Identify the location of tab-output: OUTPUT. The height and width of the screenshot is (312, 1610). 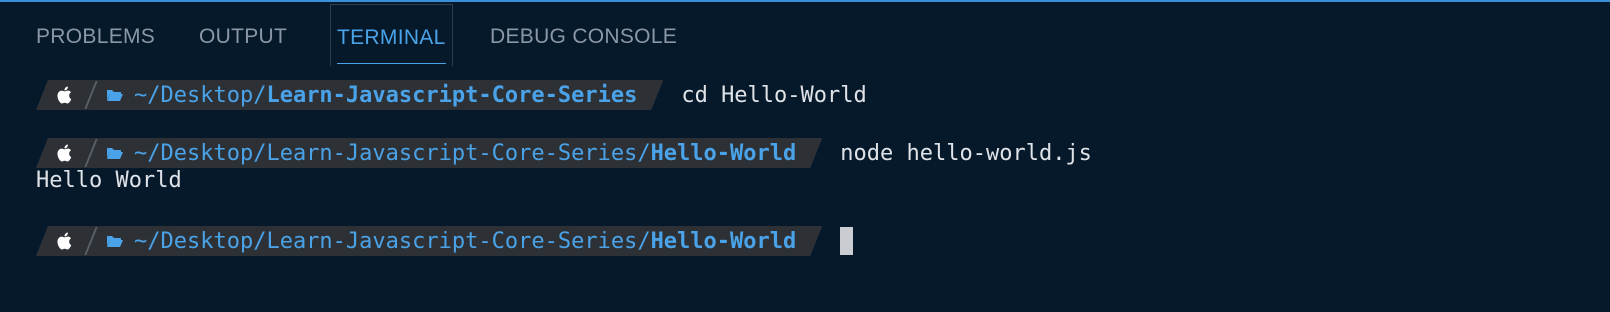
(243, 35).